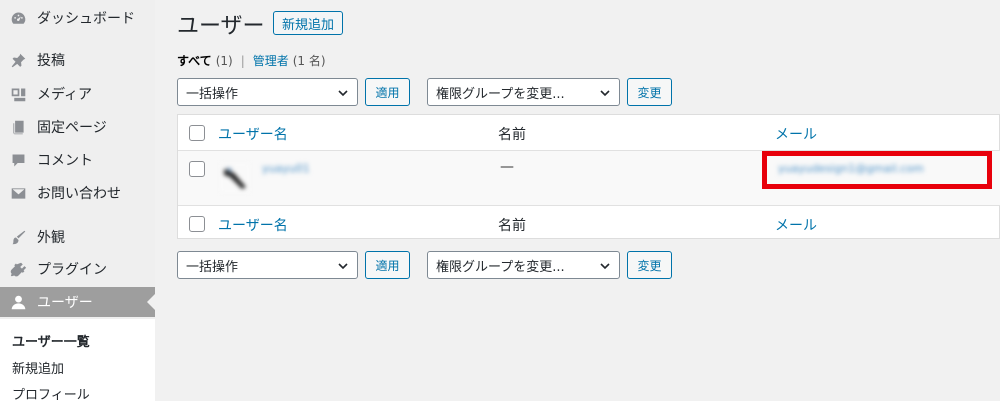 The height and width of the screenshot is (401, 1000). What do you see at coordinates (253, 225) in the screenshot?
I see `column-username-footer: ユーザー名` at bounding box center [253, 225].